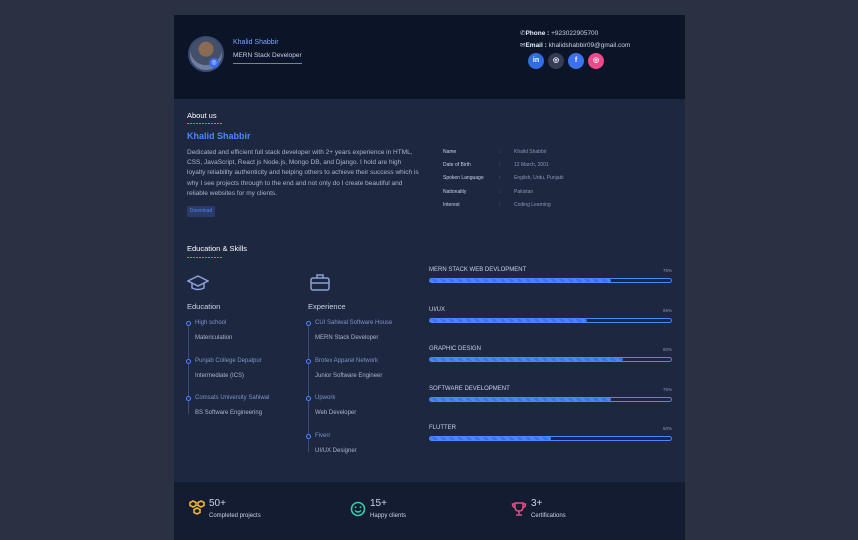 This screenshot has width=858, height=540. Describe the element at coordinates (220, 375) in the screenshot. I see `timeline-detail: Intermediate (ICS)` at that location.